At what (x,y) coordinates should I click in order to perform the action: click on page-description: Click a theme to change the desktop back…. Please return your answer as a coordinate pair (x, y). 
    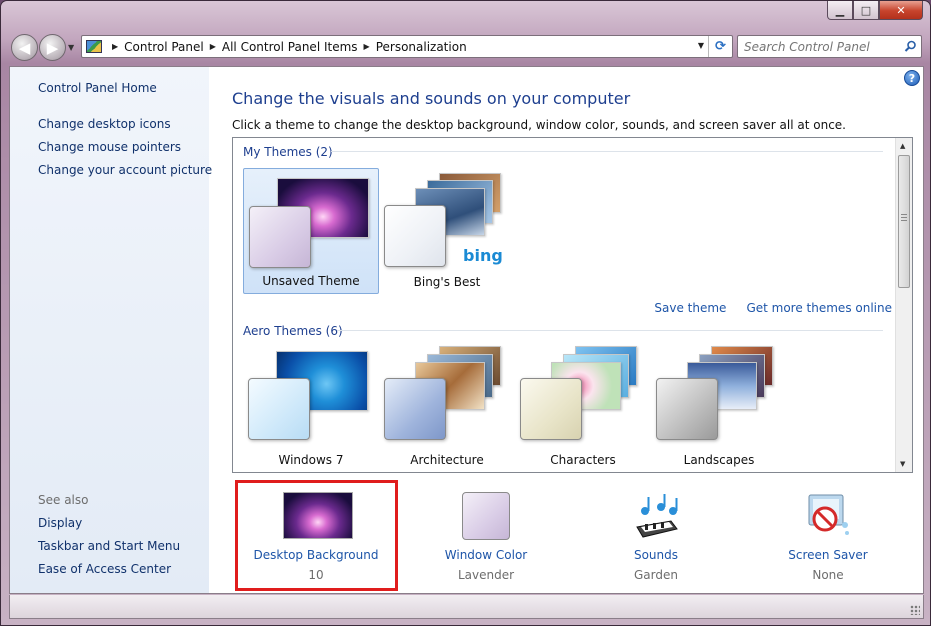
    Looking at the image, I should click on (539, 125).